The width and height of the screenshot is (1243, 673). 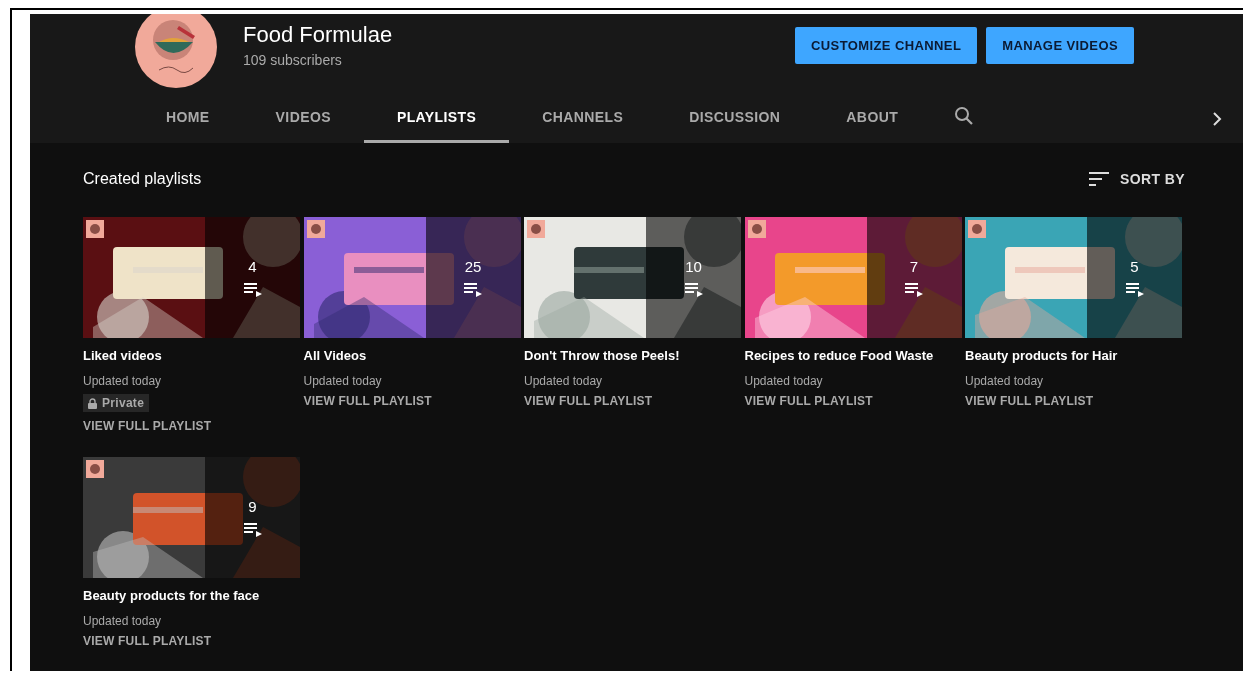 I want to click on tab: VIDEOS, so click(x=303, y=118).